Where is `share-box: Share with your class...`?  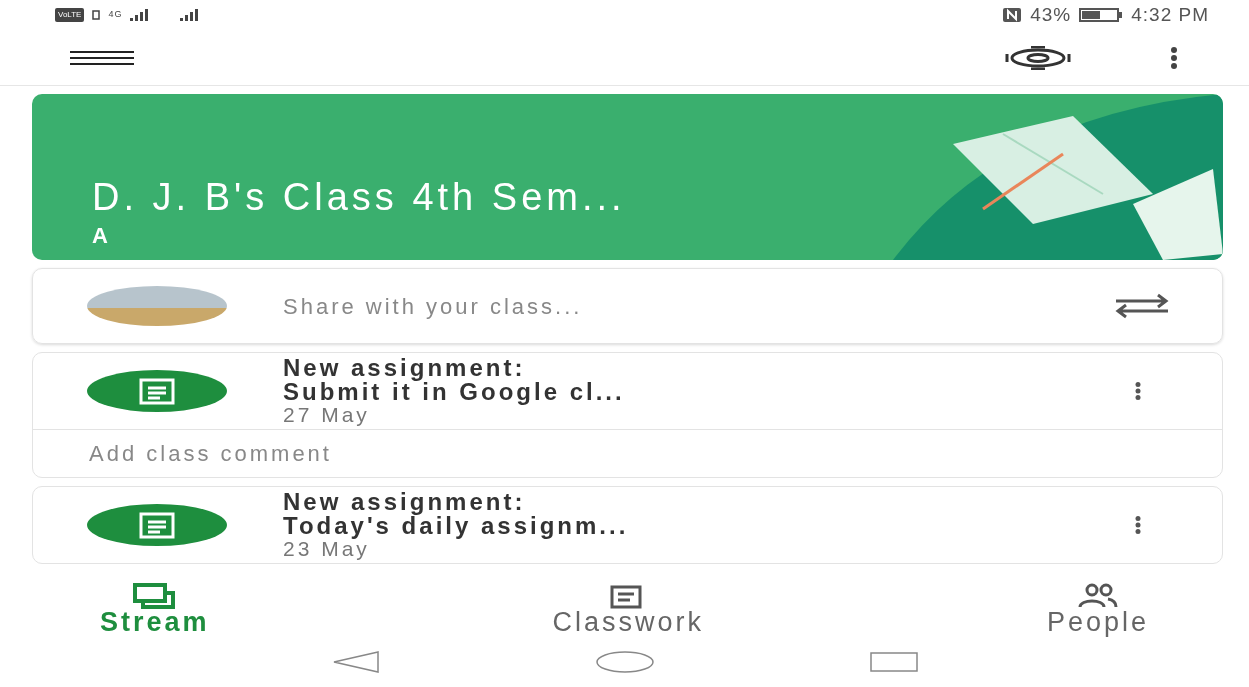
share-box: Share with your class... is located at coordinates (627, 306).